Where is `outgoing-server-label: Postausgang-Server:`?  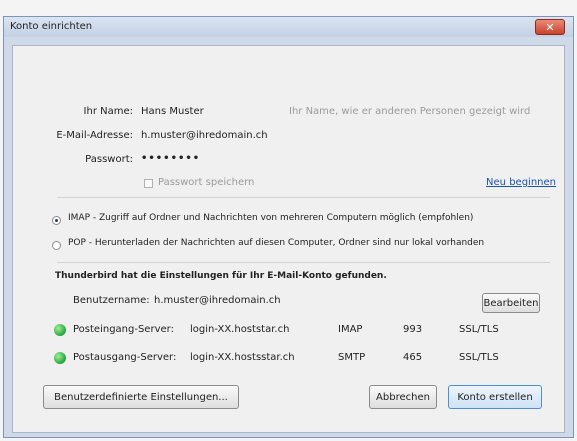
outgoing-server-label: Postausgang-Server: is located at coordinates (125, 357).